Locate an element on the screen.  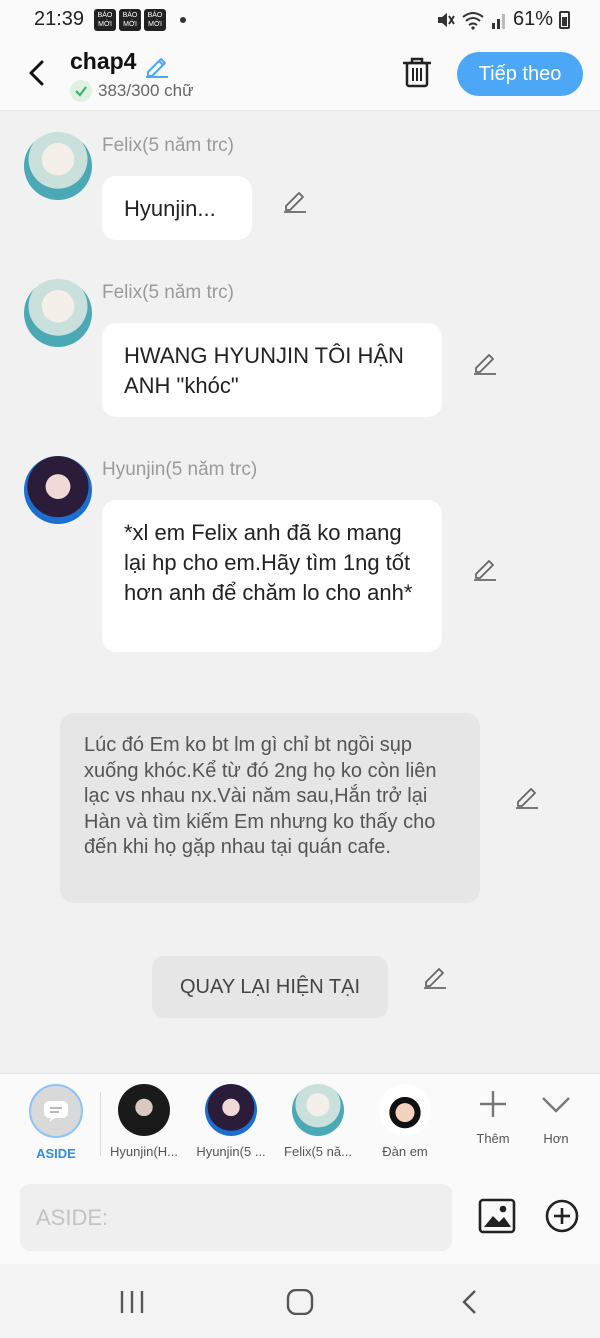
chevron-down-icon is located at coordinates (556, 1105).